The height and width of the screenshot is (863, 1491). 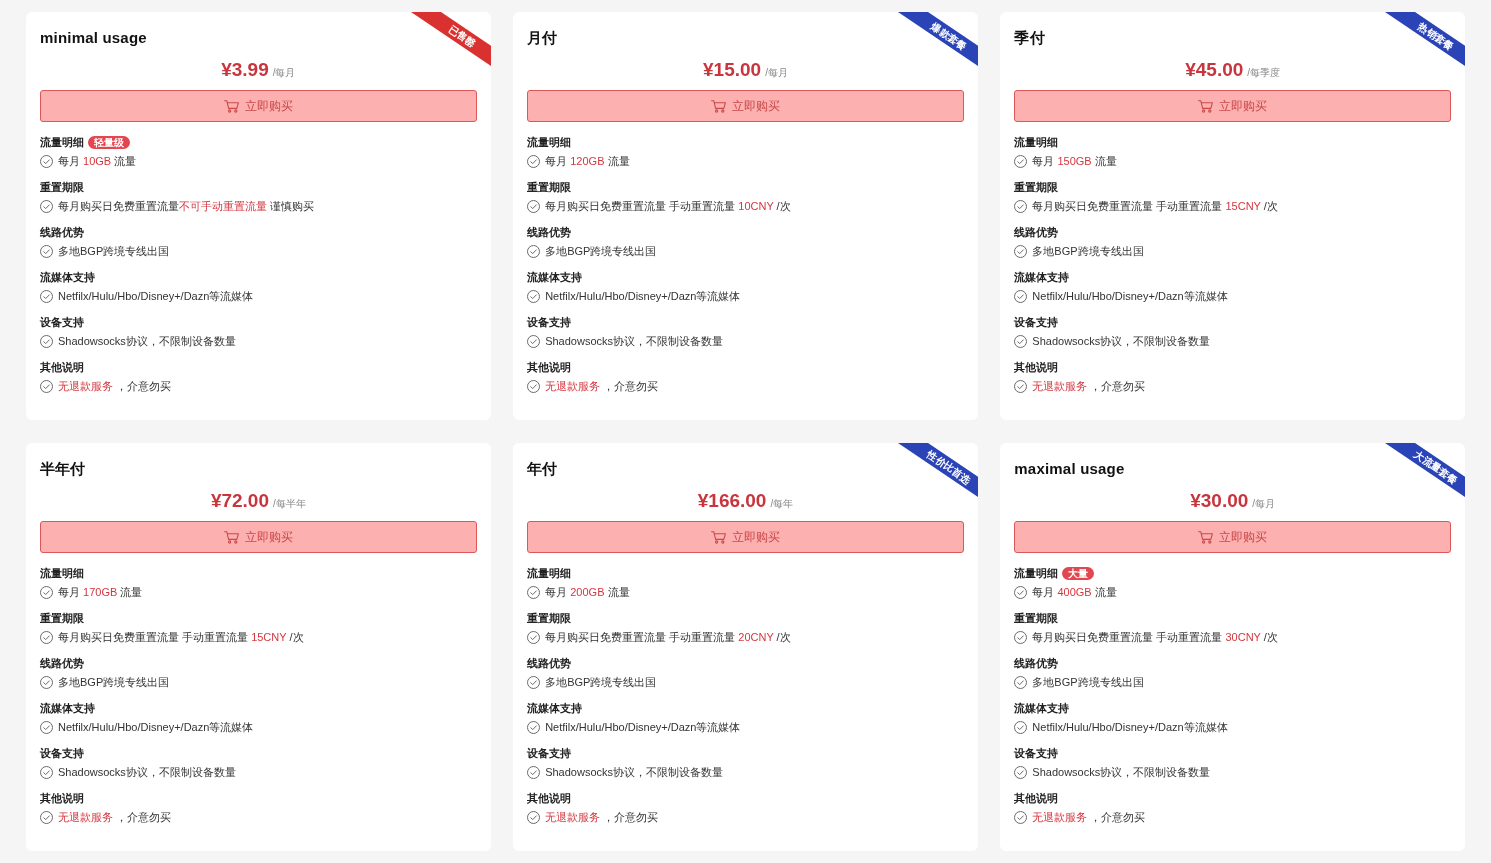 I want to click on plan-title: 半年付, so click(x=63, y=469).